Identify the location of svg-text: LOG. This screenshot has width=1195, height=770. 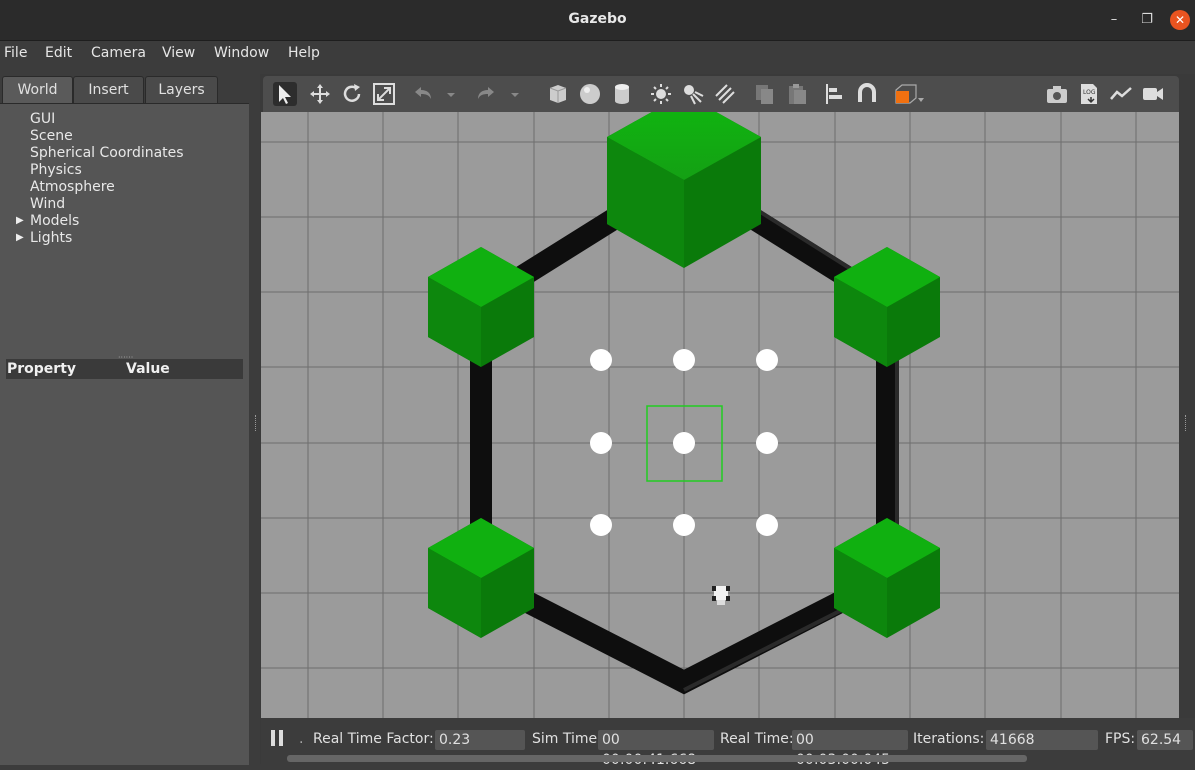
(1089, 92).